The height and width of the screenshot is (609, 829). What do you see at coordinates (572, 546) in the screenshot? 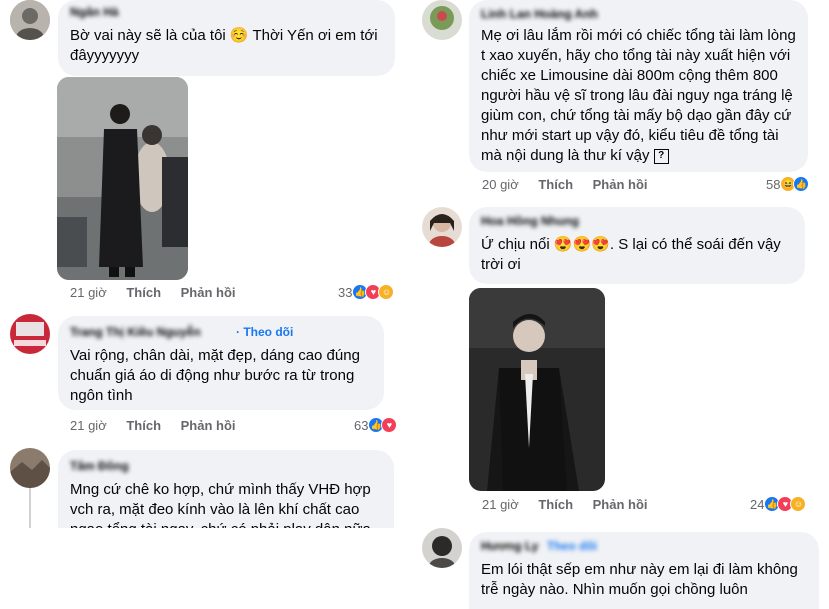
I see `follow-link: Theo dõi` at bounding box center [572, 546].